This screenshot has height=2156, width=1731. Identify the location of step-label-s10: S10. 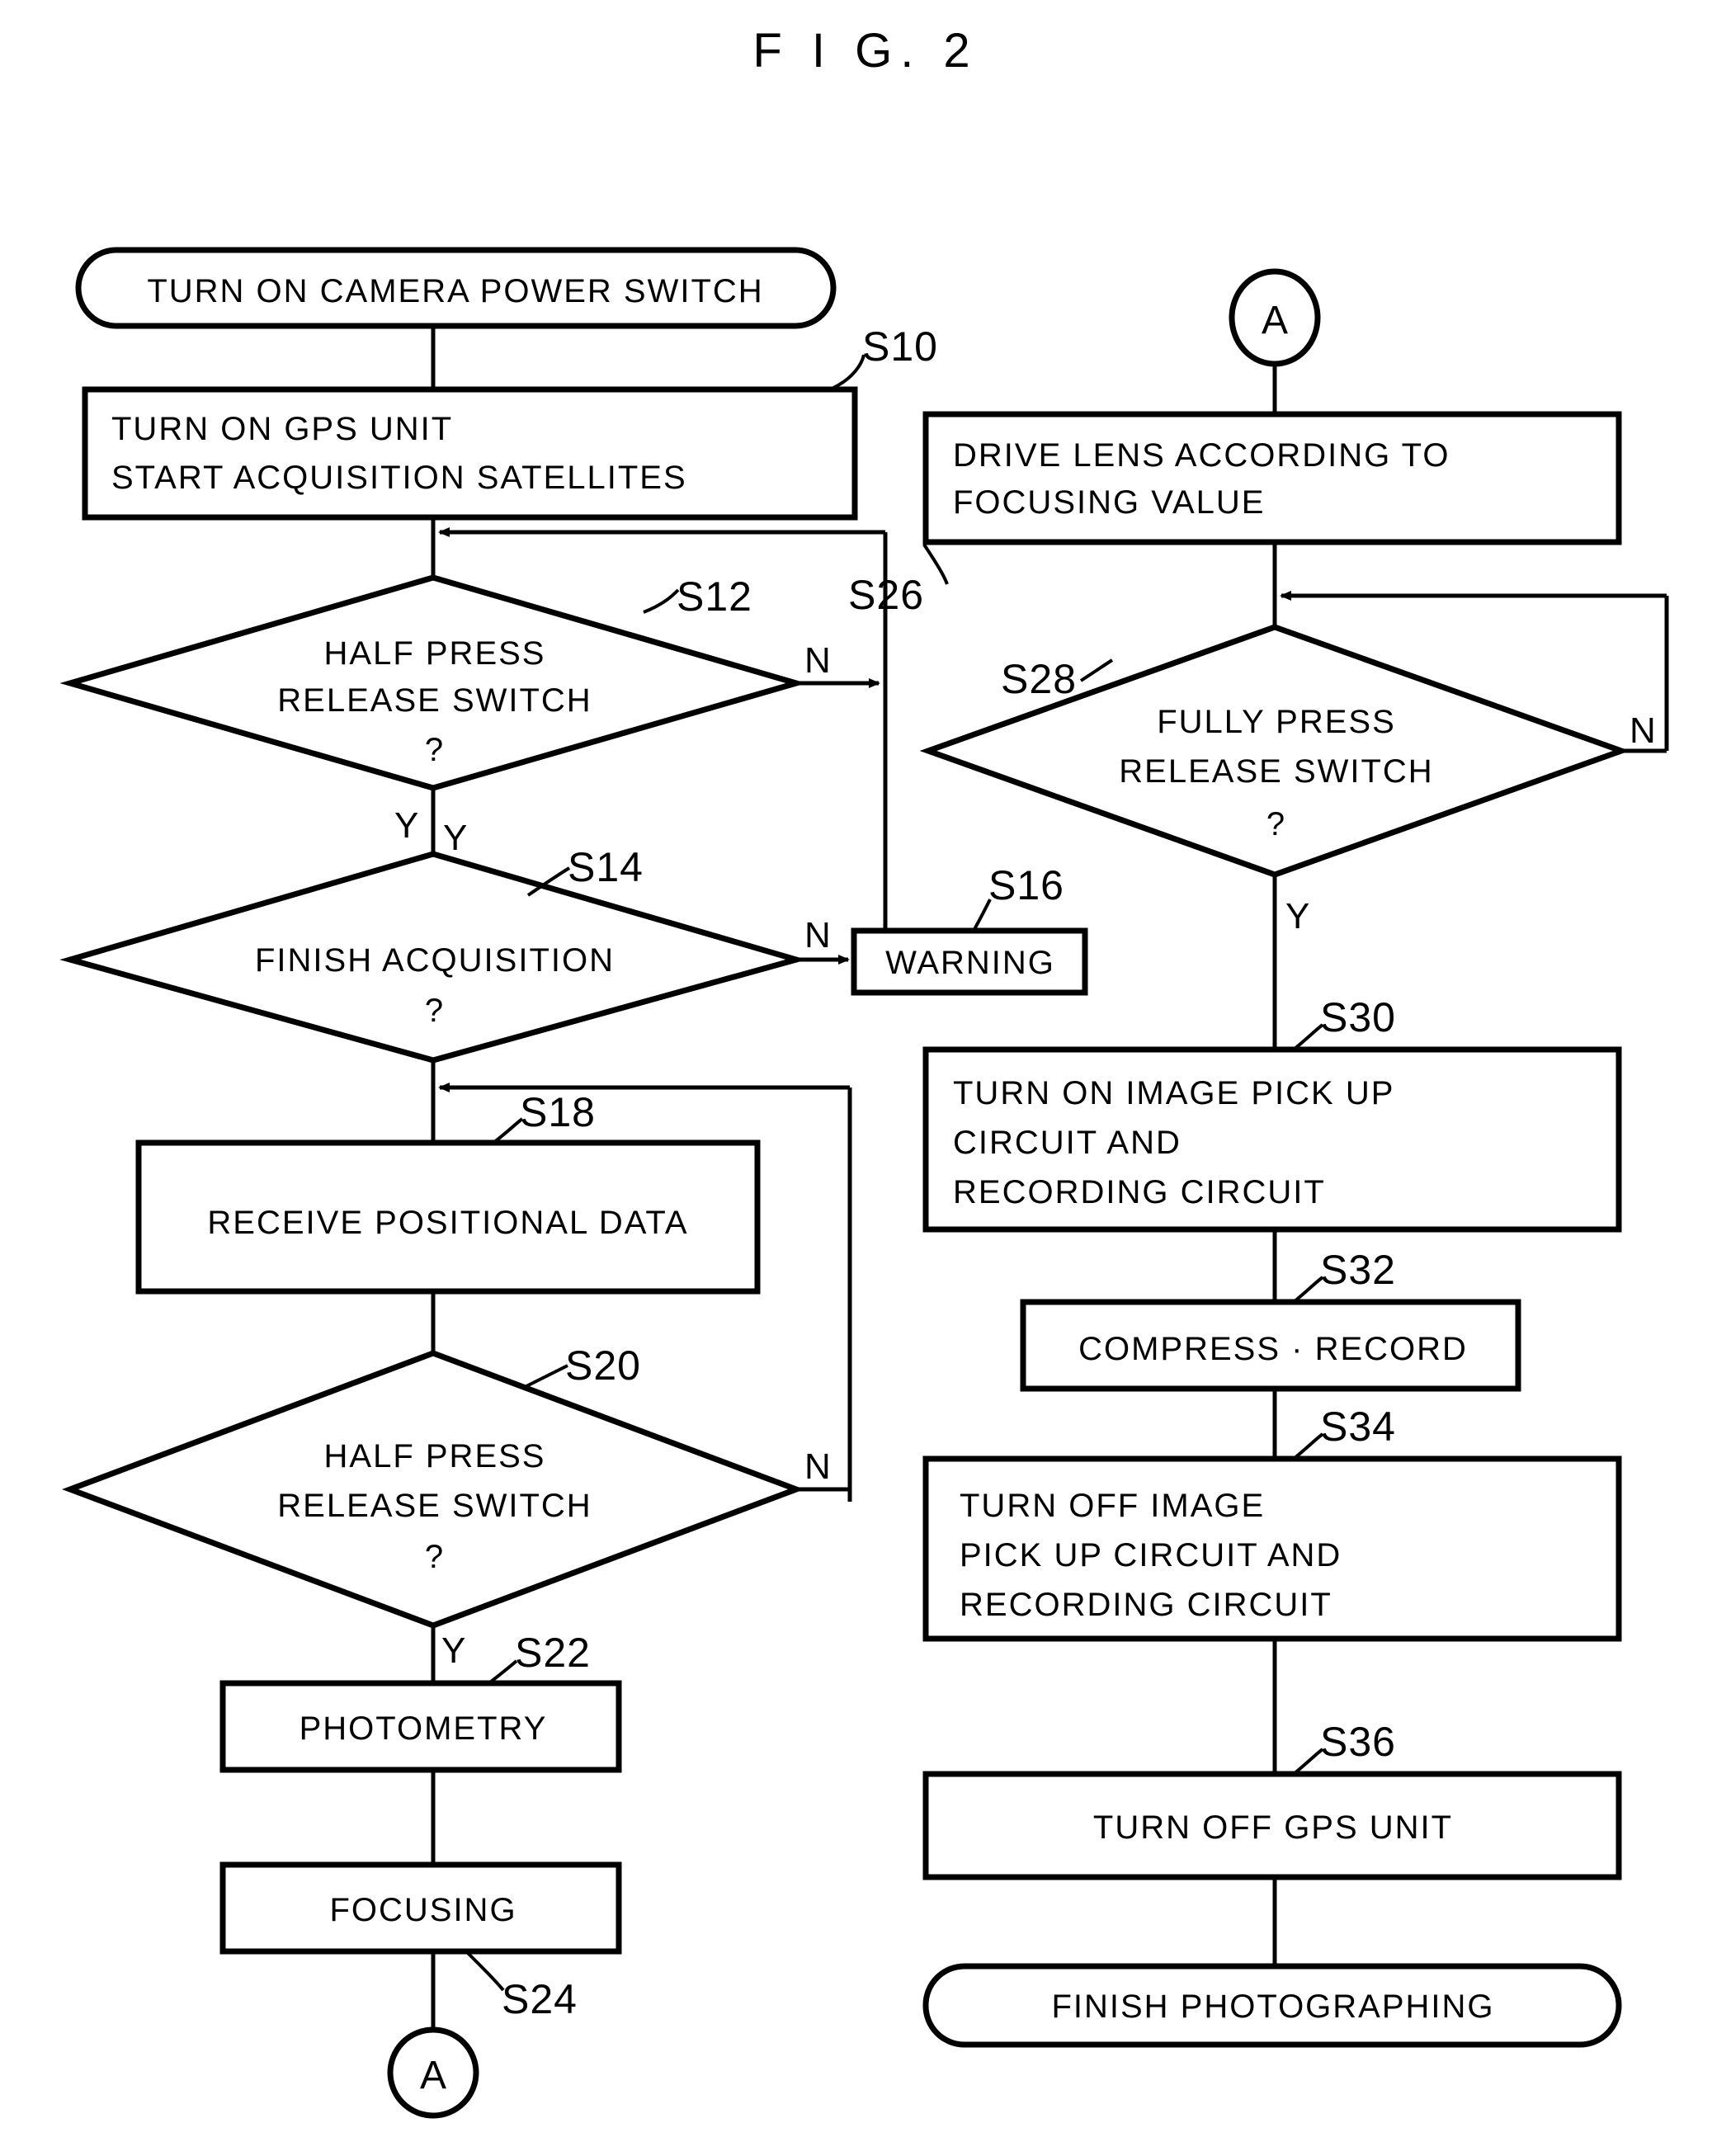
(900, 346).